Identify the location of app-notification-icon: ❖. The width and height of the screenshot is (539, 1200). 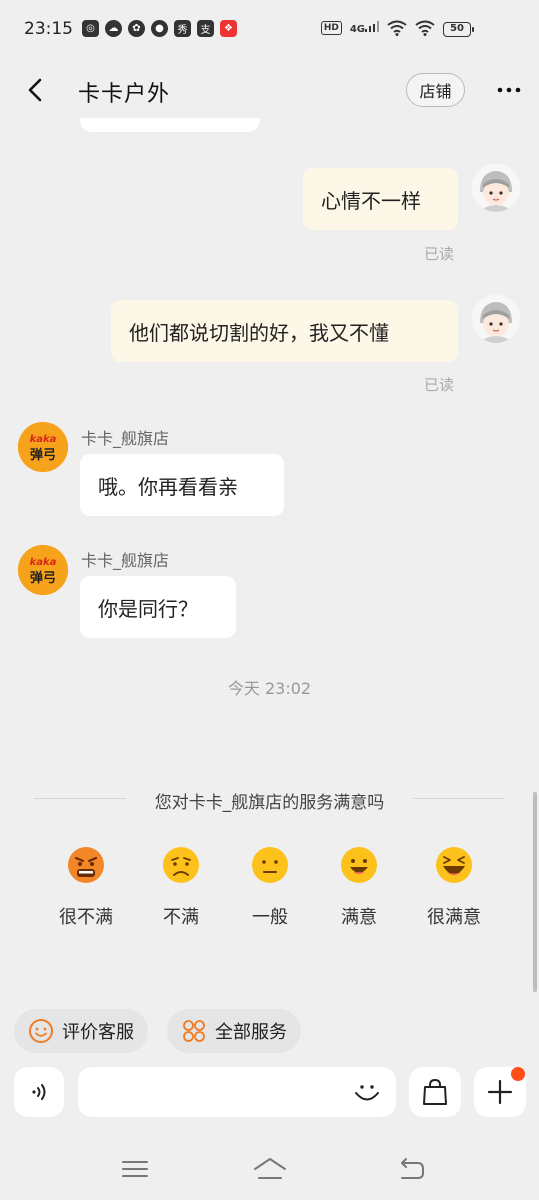
(228, 28).